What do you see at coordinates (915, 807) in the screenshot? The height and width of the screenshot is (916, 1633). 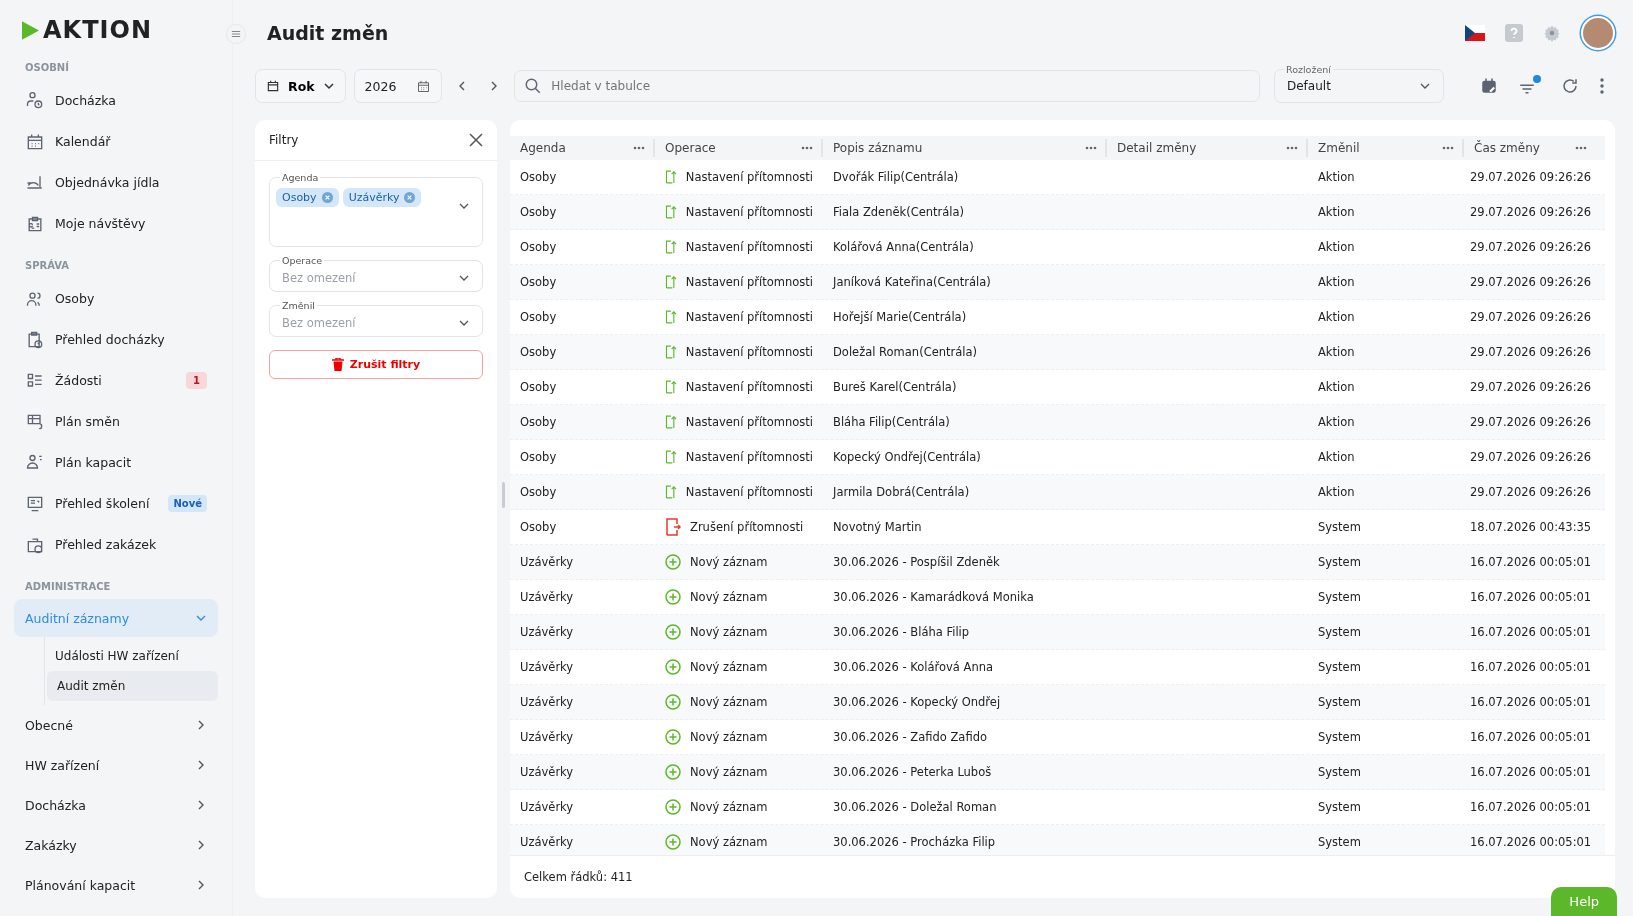 I see `table-cell-text: 30.06.2026 - Doležal Roman` at bounding box center [915, 807].